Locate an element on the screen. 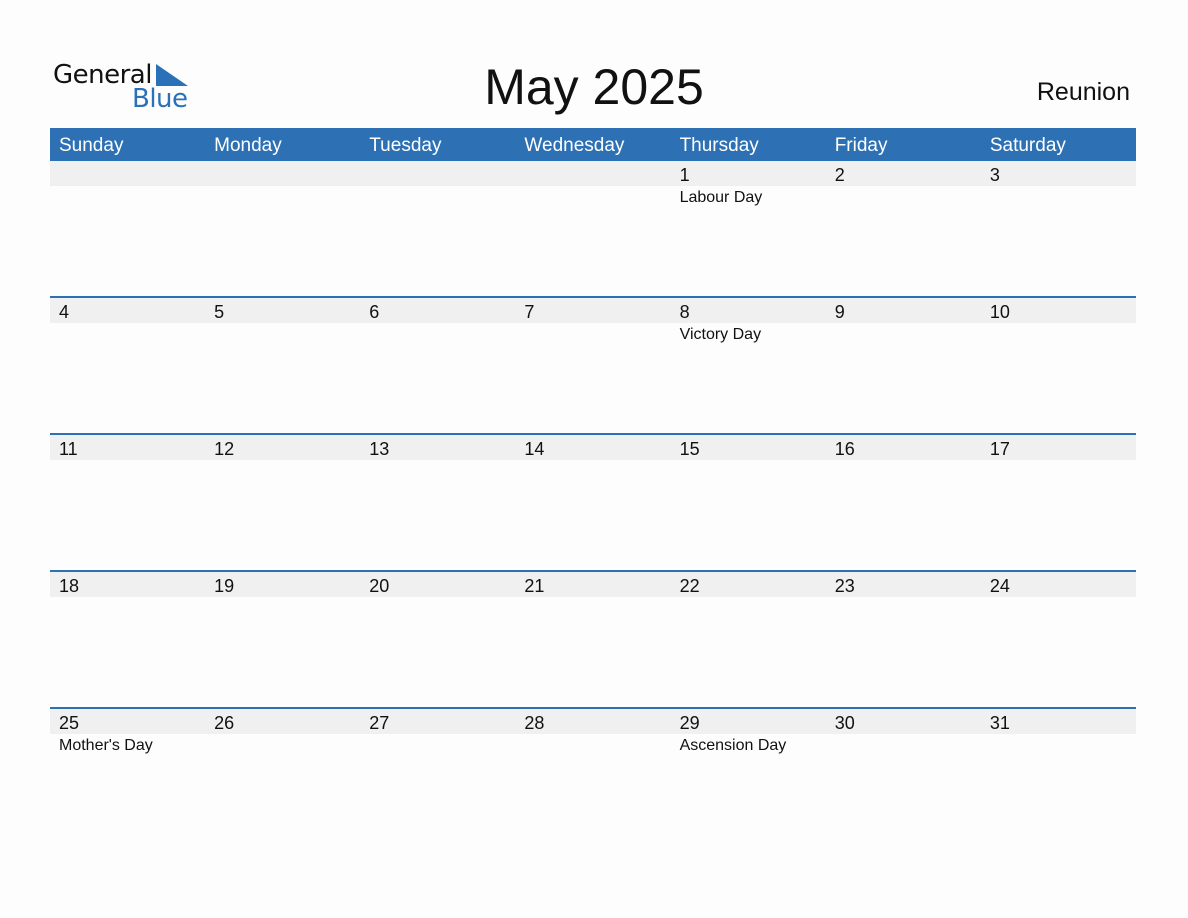  week-days: 4 5 6 7 8 Victory Day 9 10 is located at coordinates (593, 365).